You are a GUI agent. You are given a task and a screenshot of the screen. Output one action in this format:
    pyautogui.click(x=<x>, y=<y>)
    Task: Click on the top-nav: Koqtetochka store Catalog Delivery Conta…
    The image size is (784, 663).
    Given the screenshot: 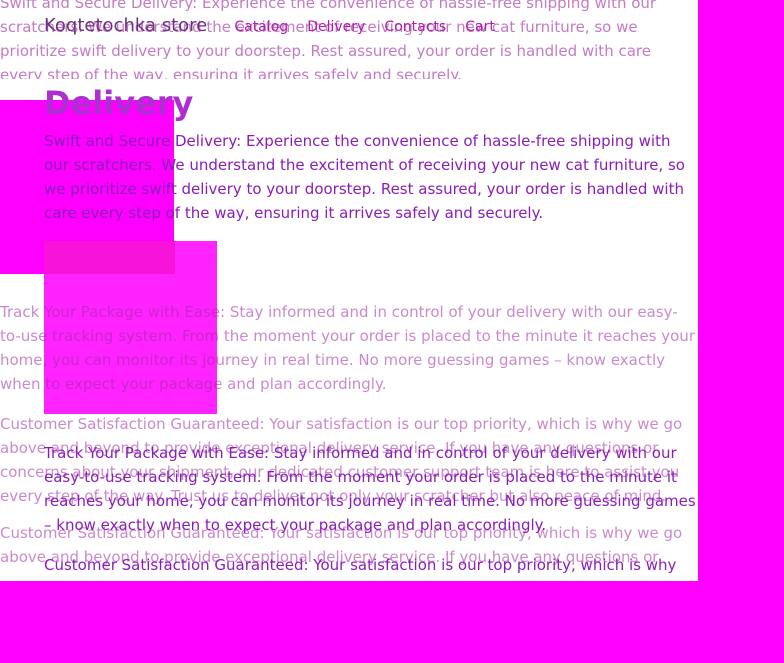 What is the action you would take?
    pyautogui.click(x=369, y=29)
    